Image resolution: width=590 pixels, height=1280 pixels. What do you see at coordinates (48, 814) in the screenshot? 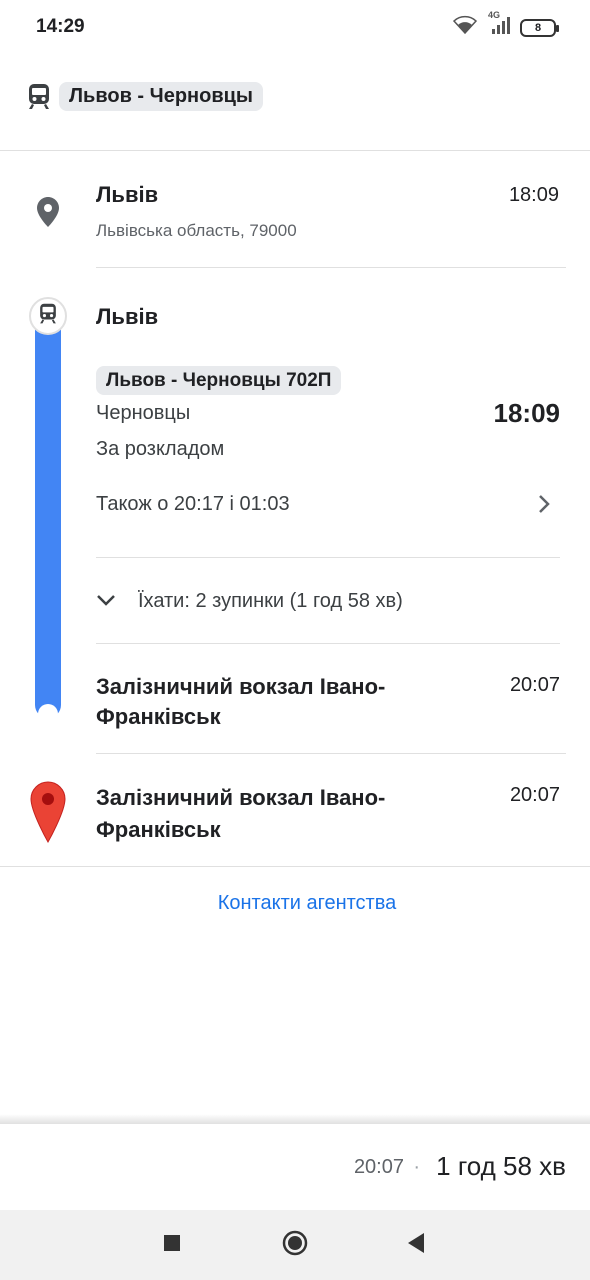
I see `red-pin-icon` at bounding box center [48, 814].